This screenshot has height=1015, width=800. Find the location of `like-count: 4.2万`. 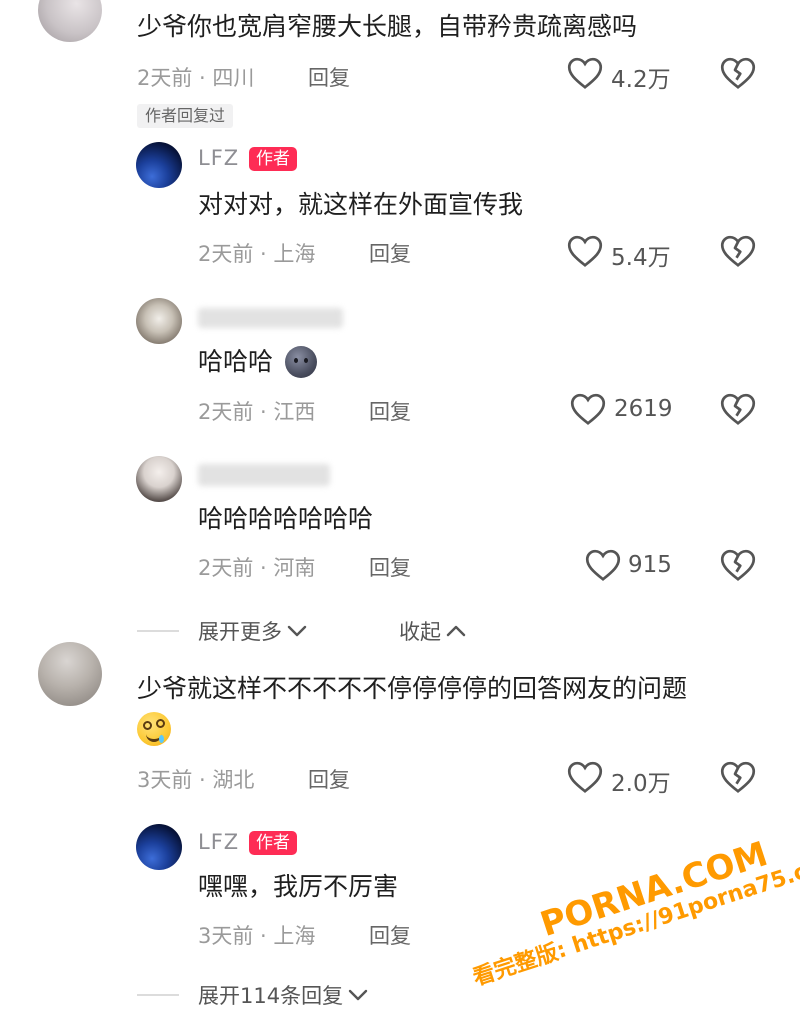

like-count: 4.2万 is located at coordinates (641, 80).